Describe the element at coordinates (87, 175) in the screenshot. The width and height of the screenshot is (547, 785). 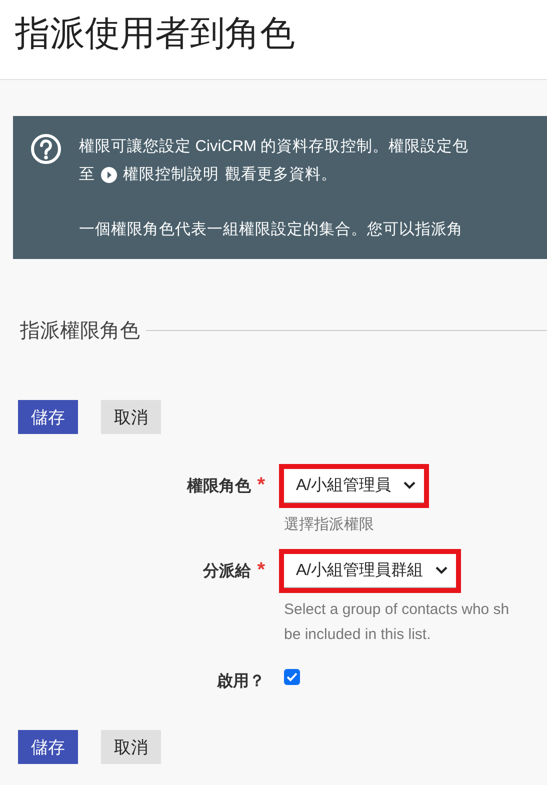
I see `help-text: 至` at that location.